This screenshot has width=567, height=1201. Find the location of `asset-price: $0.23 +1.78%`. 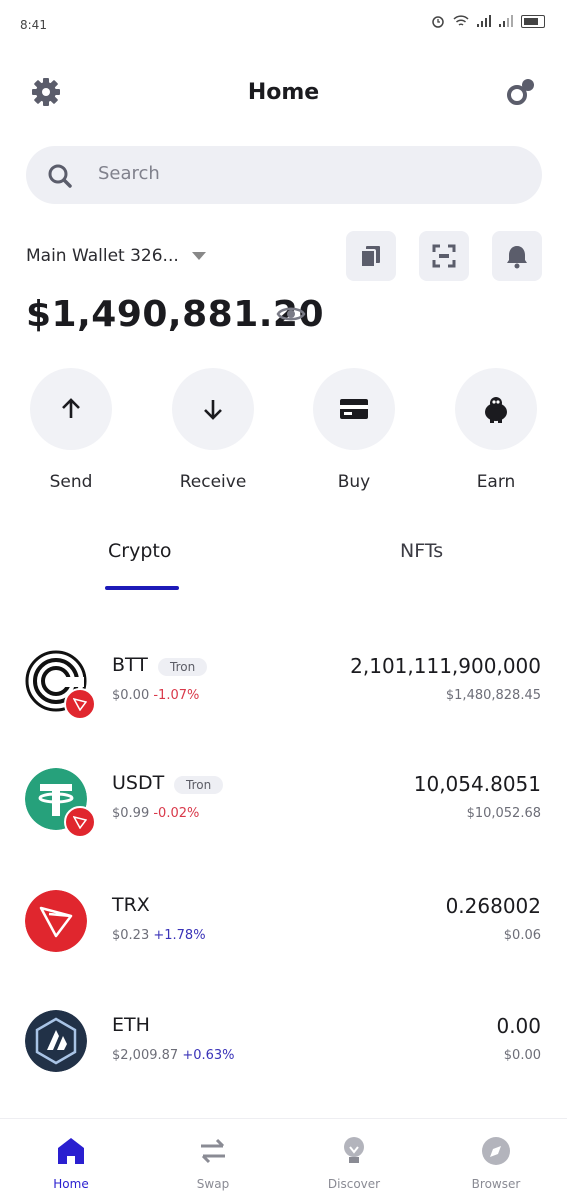

asset-price: $0.23 +1.78% is located at coordinates (159, 935).